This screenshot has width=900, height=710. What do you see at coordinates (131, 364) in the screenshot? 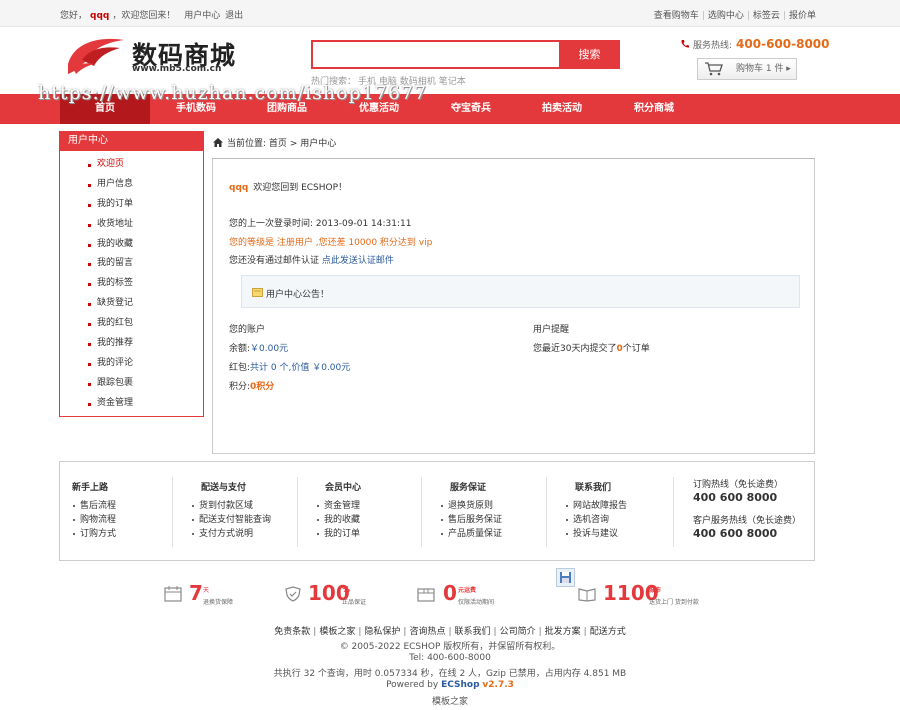
I see `sidebar-item-comments: 我的评论` at bounding box center [131, 364].